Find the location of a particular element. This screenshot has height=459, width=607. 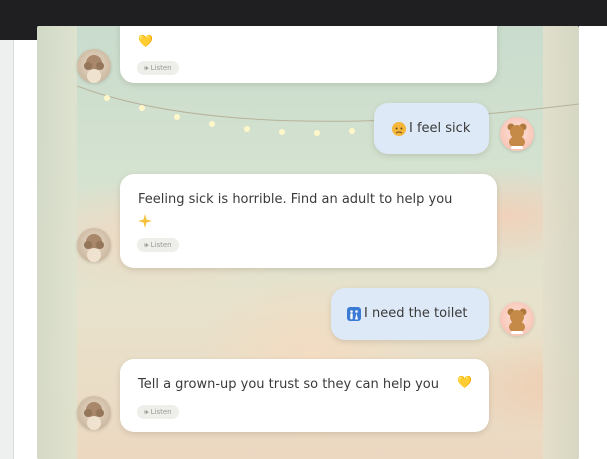

sparkle-emoji-icon is located at coordinates (145, 221).